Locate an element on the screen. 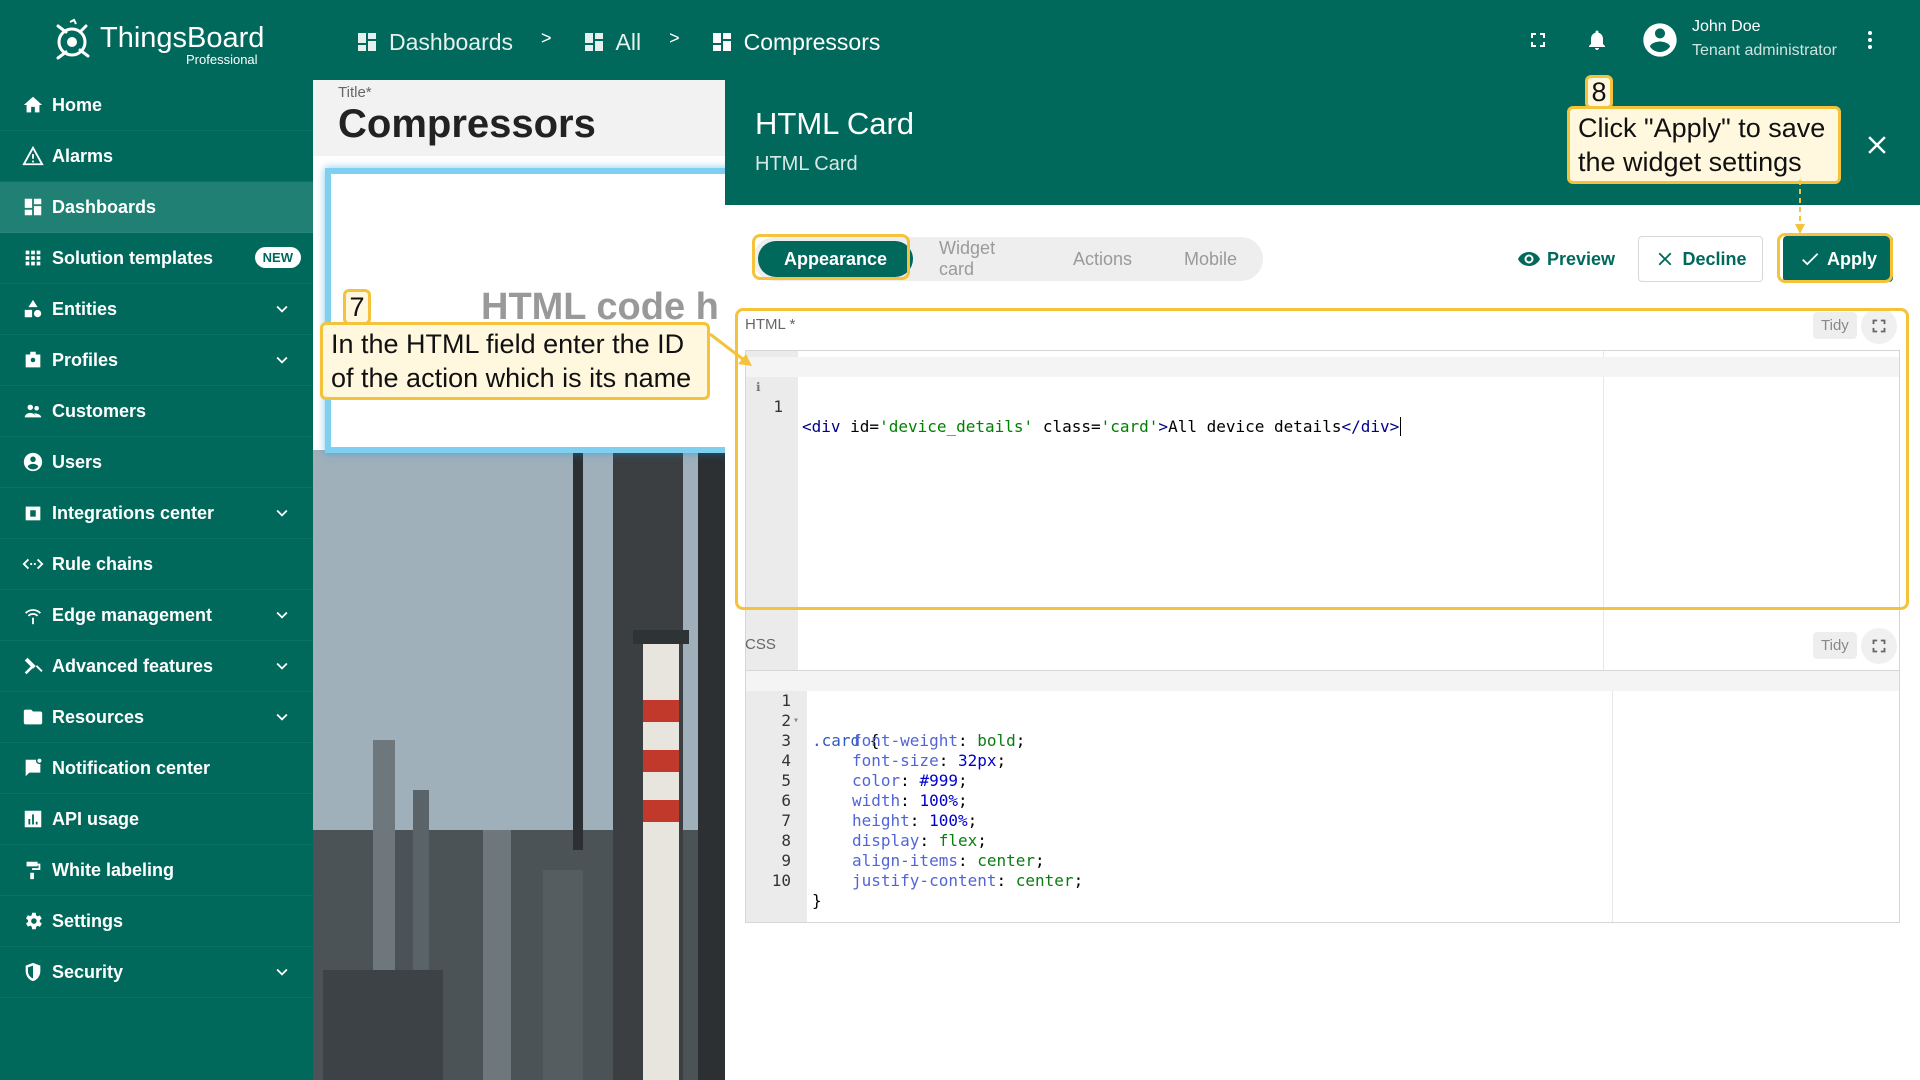 The height and width of the screenshot is (1080, 1920). step-7-line-2: of the action which is its name is located at coordinates (511, 378).